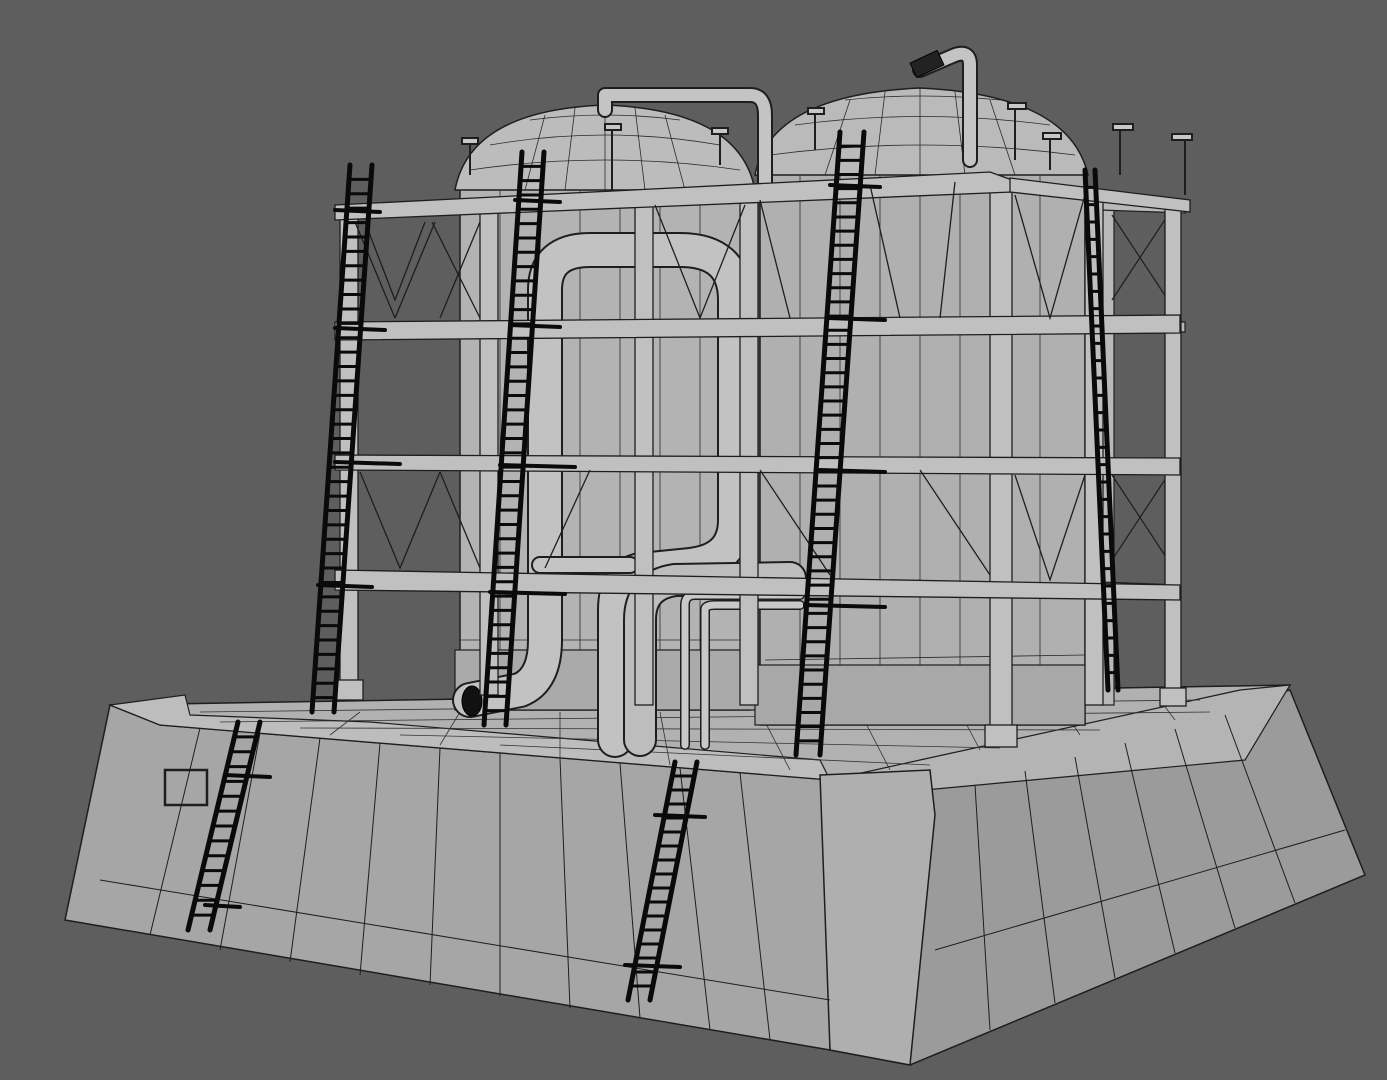 The width and height of the screenshot is (1387, 1080). Describe the element at coordinates (921, 131) in the screenshot. I see `tank-right-dome` at that location.